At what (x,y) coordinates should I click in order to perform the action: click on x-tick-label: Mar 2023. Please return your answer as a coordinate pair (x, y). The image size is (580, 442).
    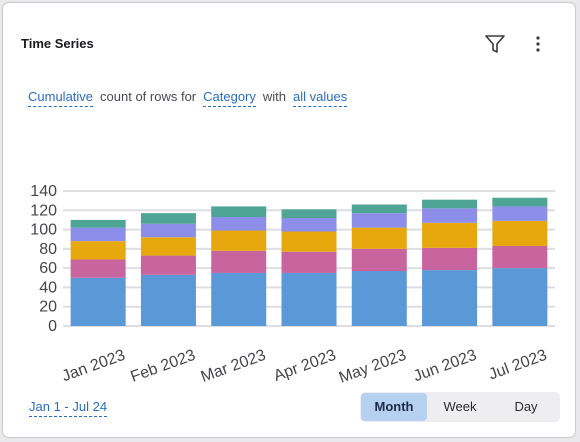
    Looking at the image, I should click on (233, 365).